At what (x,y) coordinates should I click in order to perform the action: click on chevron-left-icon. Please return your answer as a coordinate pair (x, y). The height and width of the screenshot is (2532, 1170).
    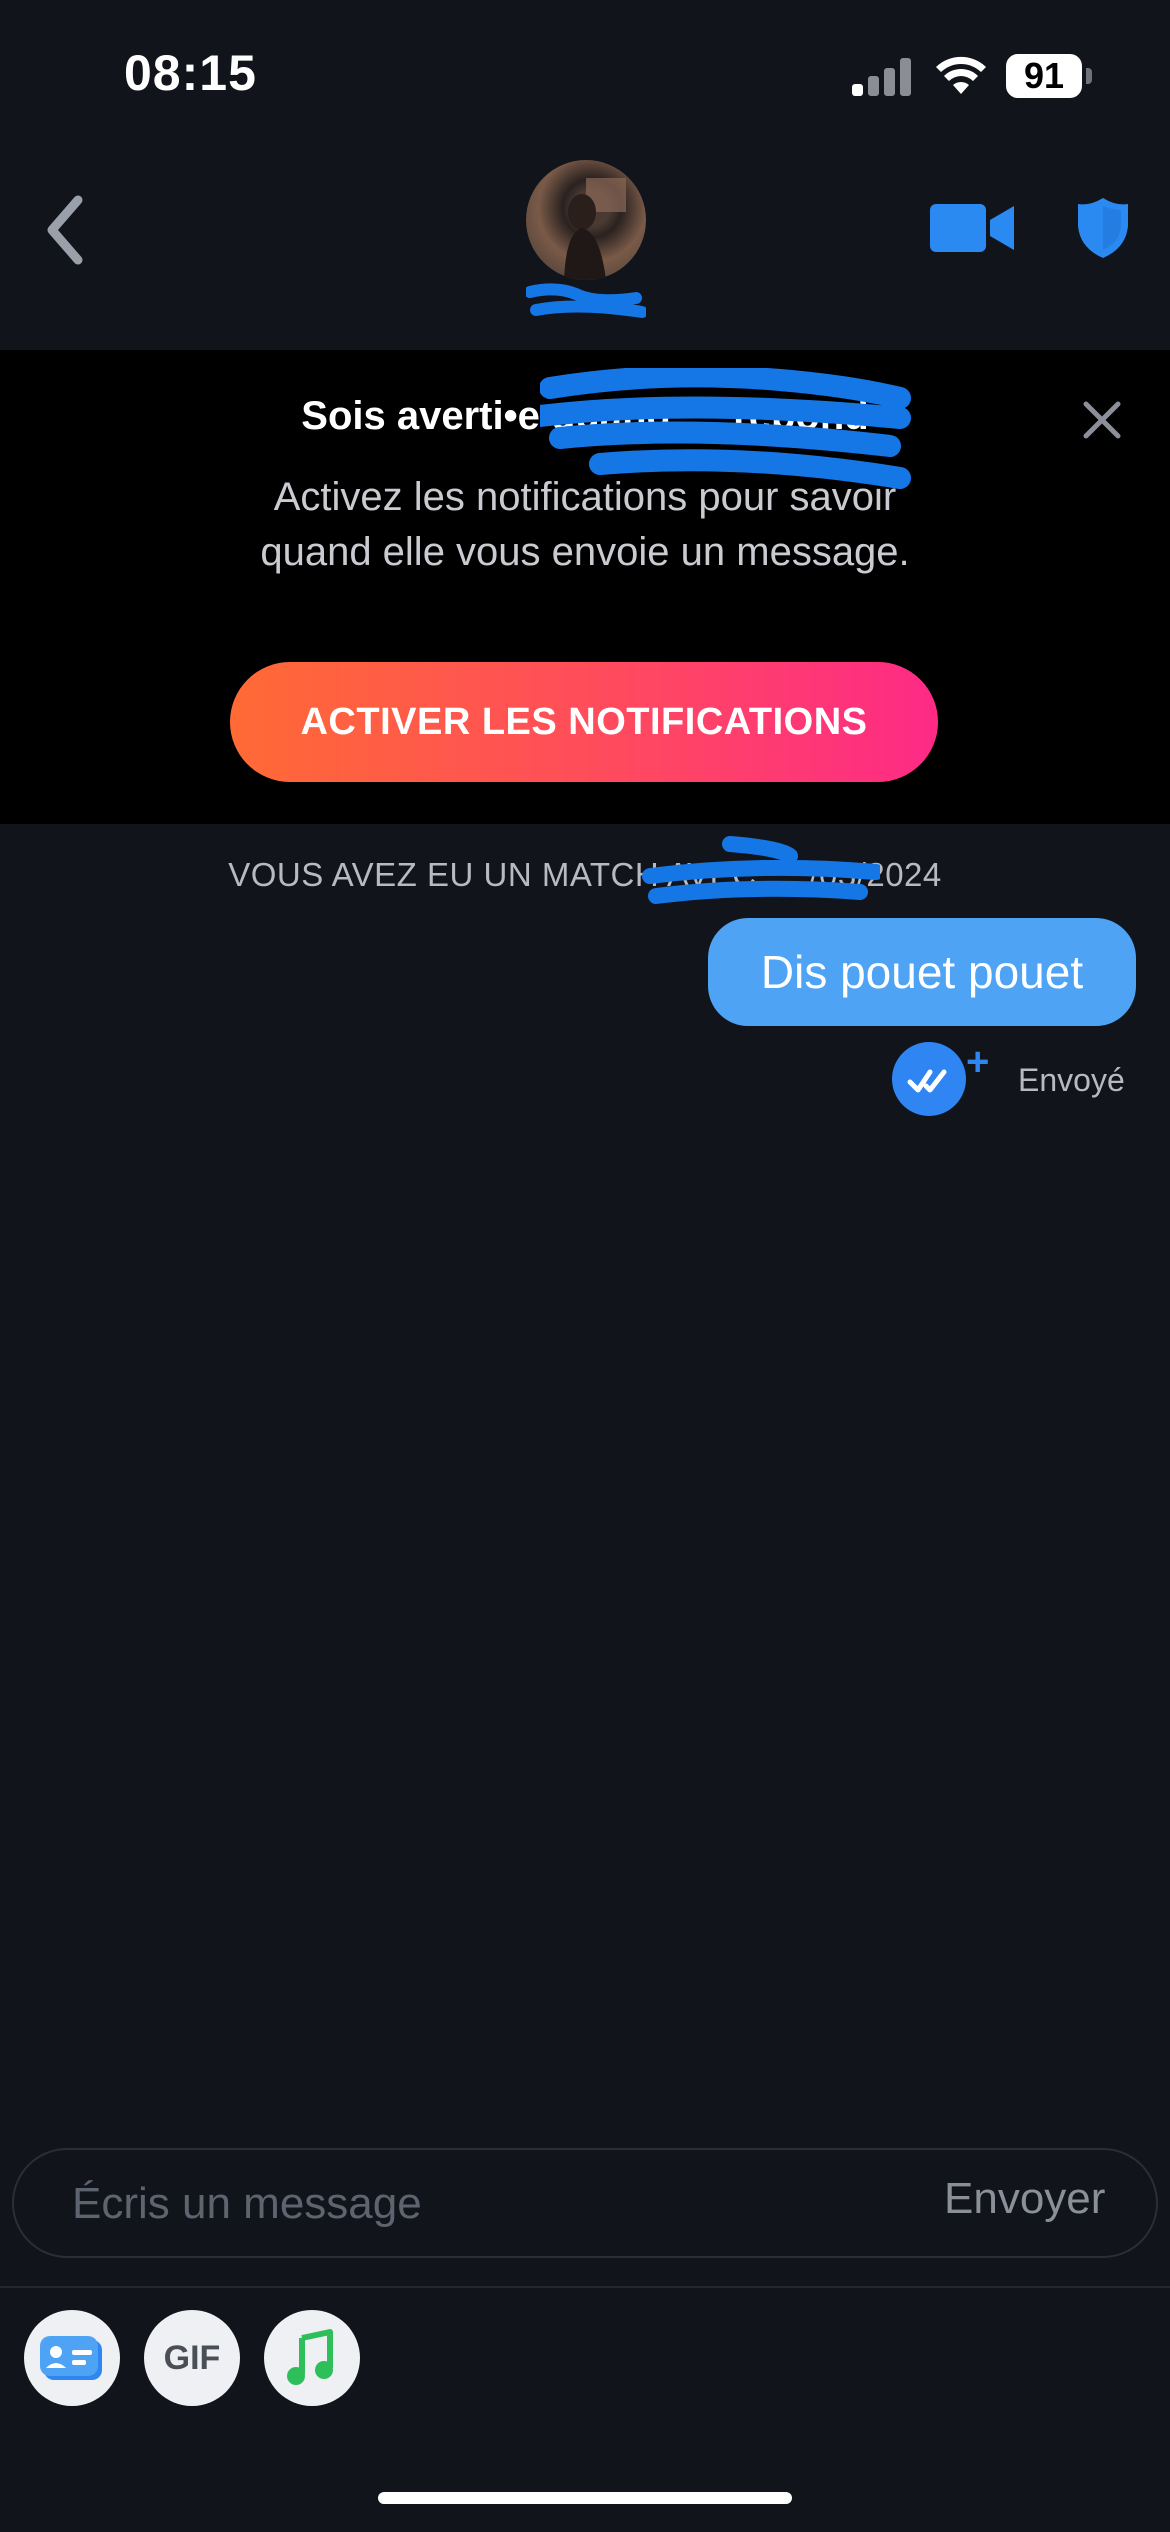
    Looking at the image, I should click on (65, 230).